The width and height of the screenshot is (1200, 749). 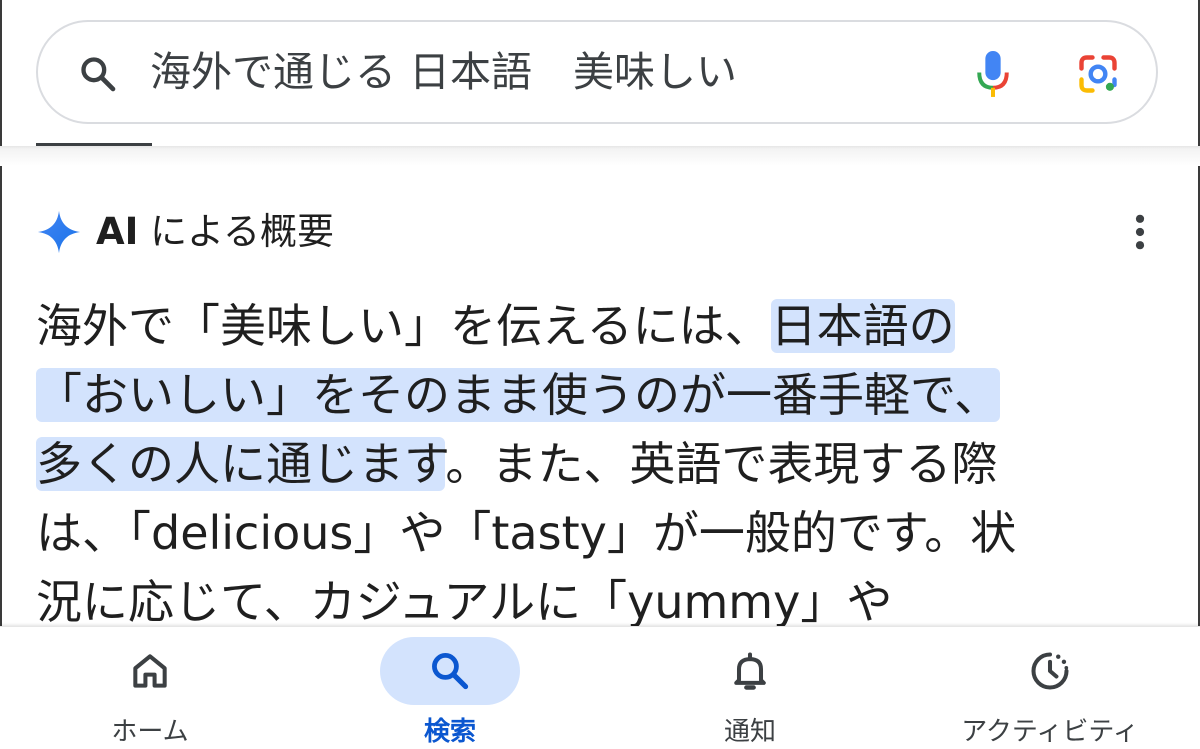 I want to click on text-line: 「おいしい」をそのまま使うのが一番手軽で、, so click(x=601, y=395).